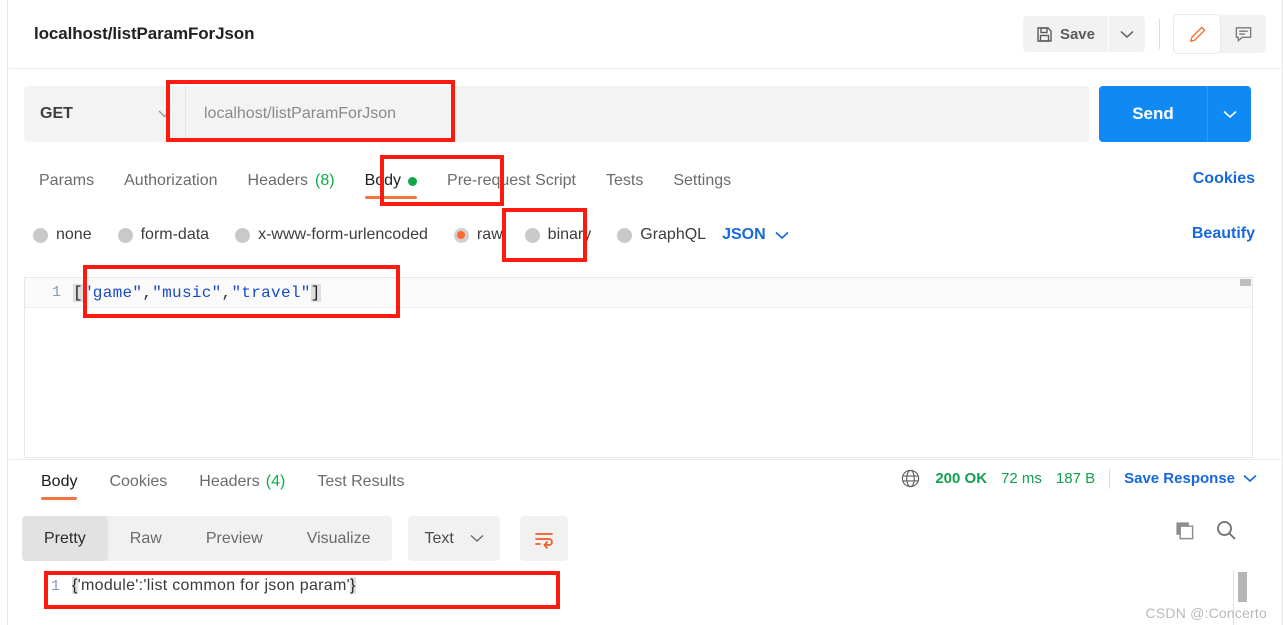  I want to click on tab-label: Cookies, so click(138, 481).